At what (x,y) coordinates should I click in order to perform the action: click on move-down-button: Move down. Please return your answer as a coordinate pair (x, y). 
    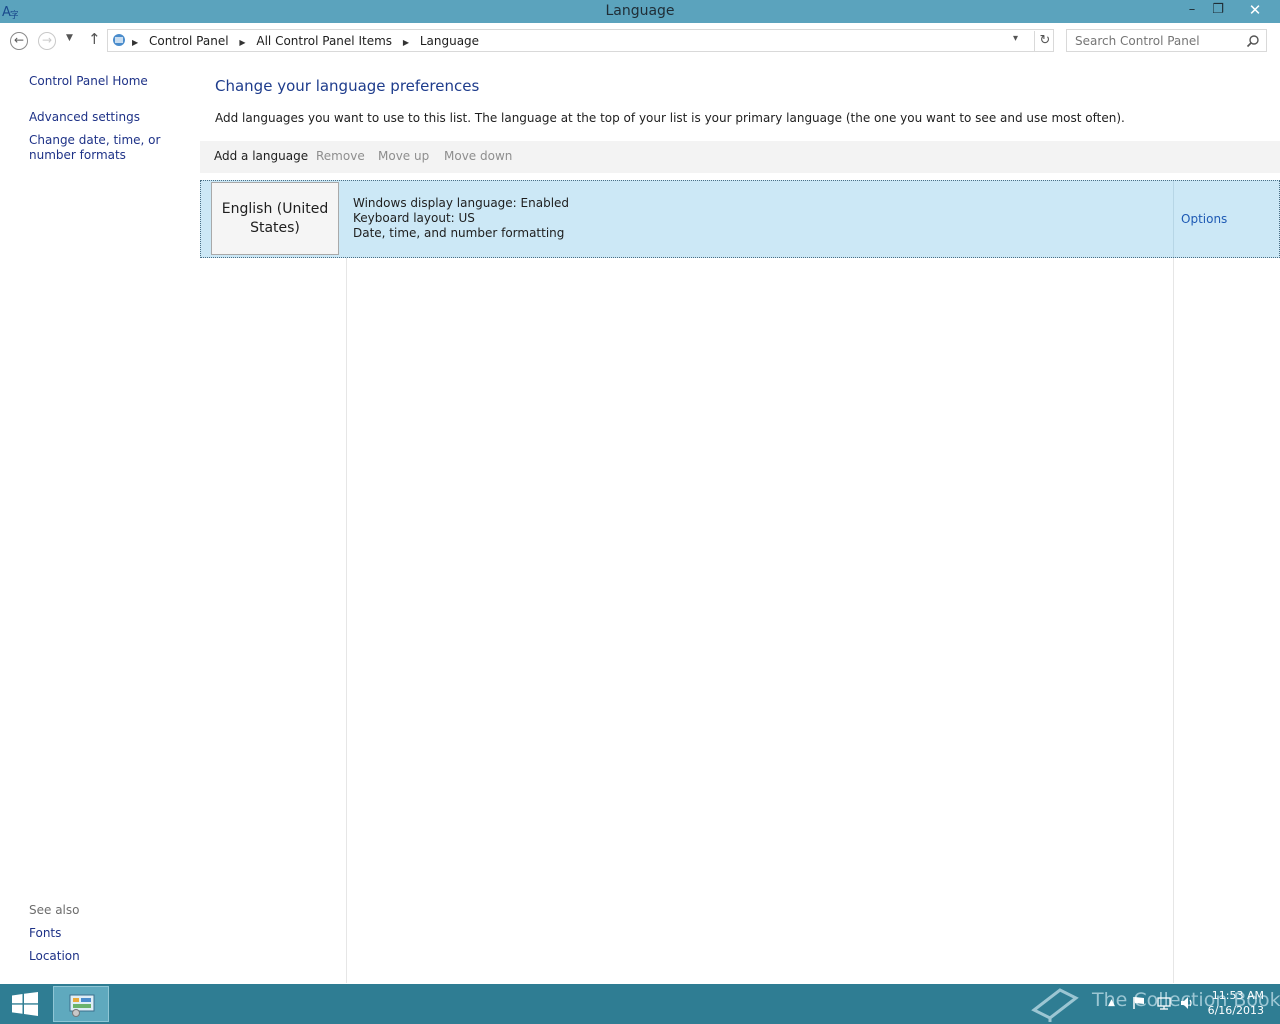
    Looking at the image, I should click on (478, 156).